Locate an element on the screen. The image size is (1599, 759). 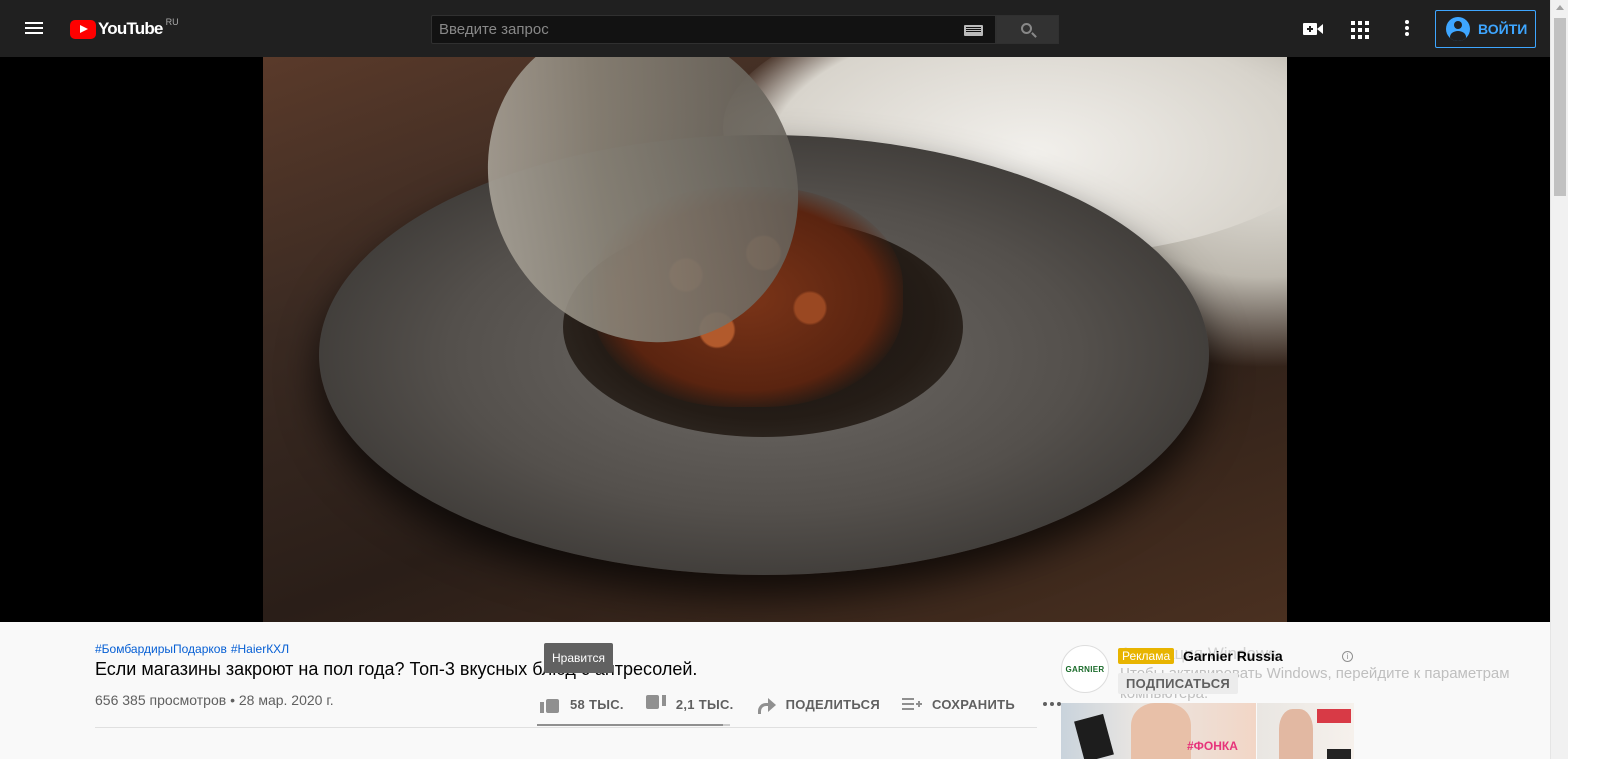
share-icon is located at coordinates (766, 704).